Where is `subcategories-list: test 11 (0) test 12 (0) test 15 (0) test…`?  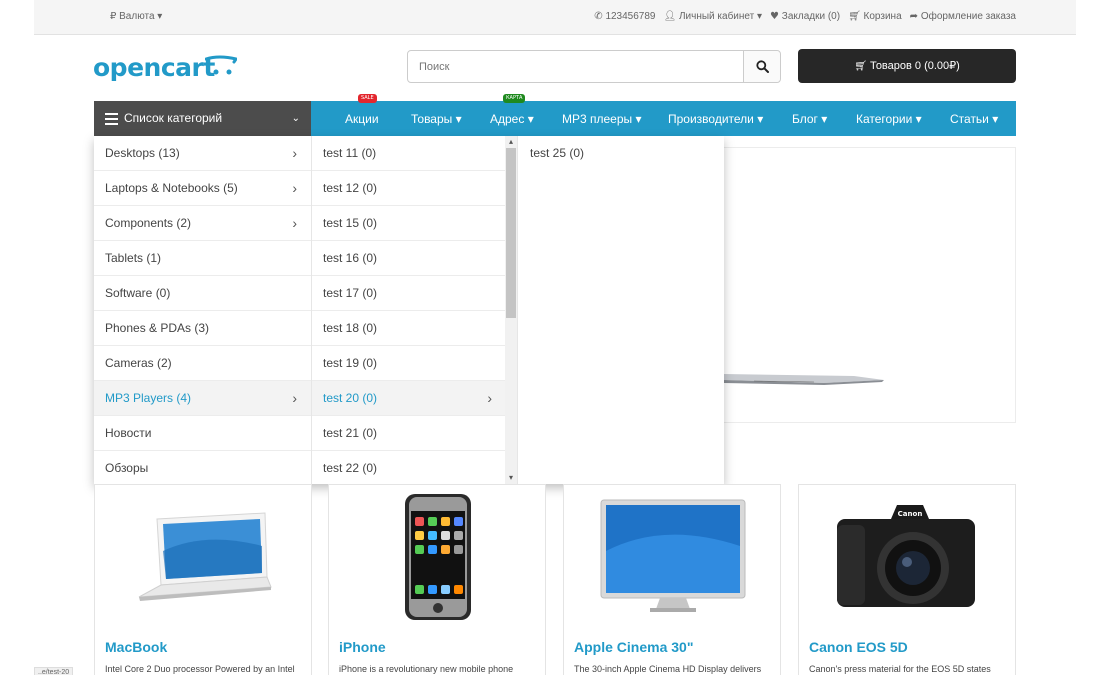
subcategories-list: test 11 (0) test 12 (0) test 15 (0) test… is located at coordinates (414, 310).